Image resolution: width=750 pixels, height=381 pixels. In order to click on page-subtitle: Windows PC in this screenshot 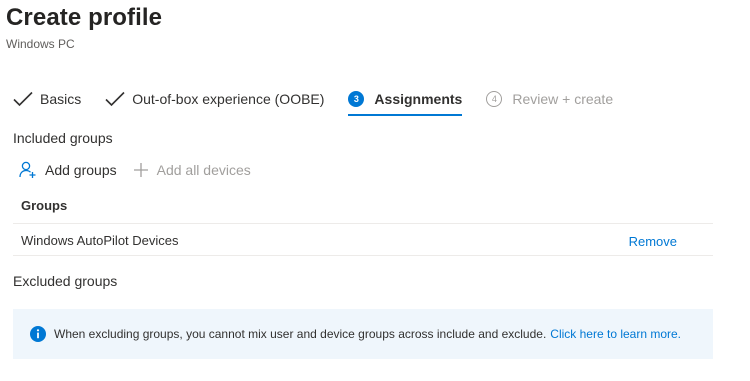, I will do `click(40, 44)`.